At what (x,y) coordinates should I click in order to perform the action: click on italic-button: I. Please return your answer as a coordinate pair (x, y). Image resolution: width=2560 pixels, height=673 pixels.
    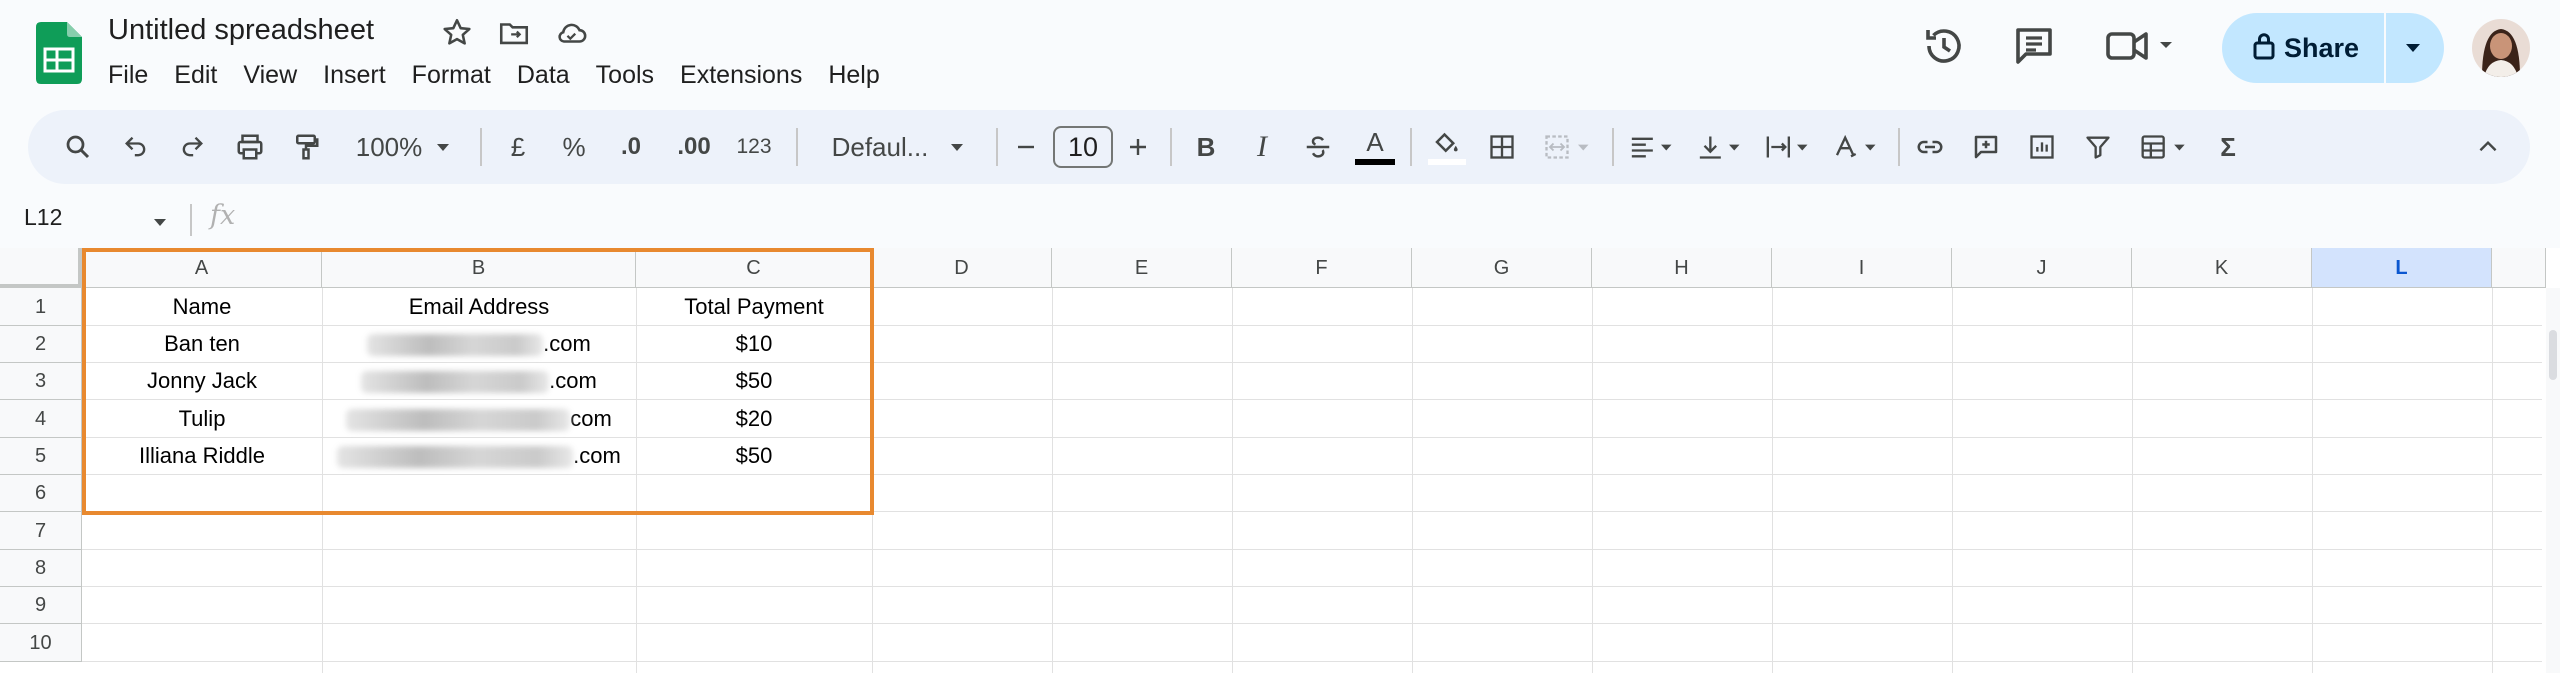
    Looking at the image, I should click on (1262, 147).